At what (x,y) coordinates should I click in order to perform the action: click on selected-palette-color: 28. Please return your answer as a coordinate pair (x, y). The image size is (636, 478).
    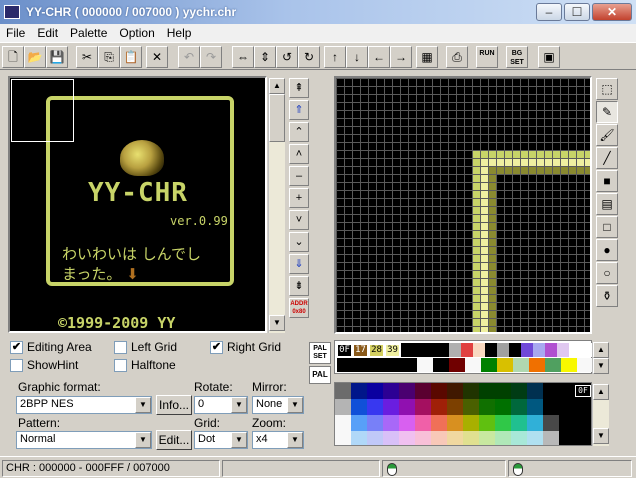
    Looking at the image, I should click on (376, 350).